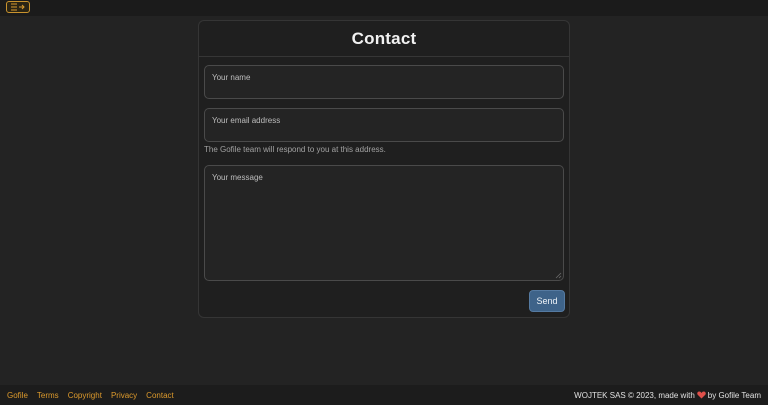  What do you see at coordinates (17, 395) in the screenshot?
I see `footer-link-gofile: Gofile` at bounding box center [17, 395].